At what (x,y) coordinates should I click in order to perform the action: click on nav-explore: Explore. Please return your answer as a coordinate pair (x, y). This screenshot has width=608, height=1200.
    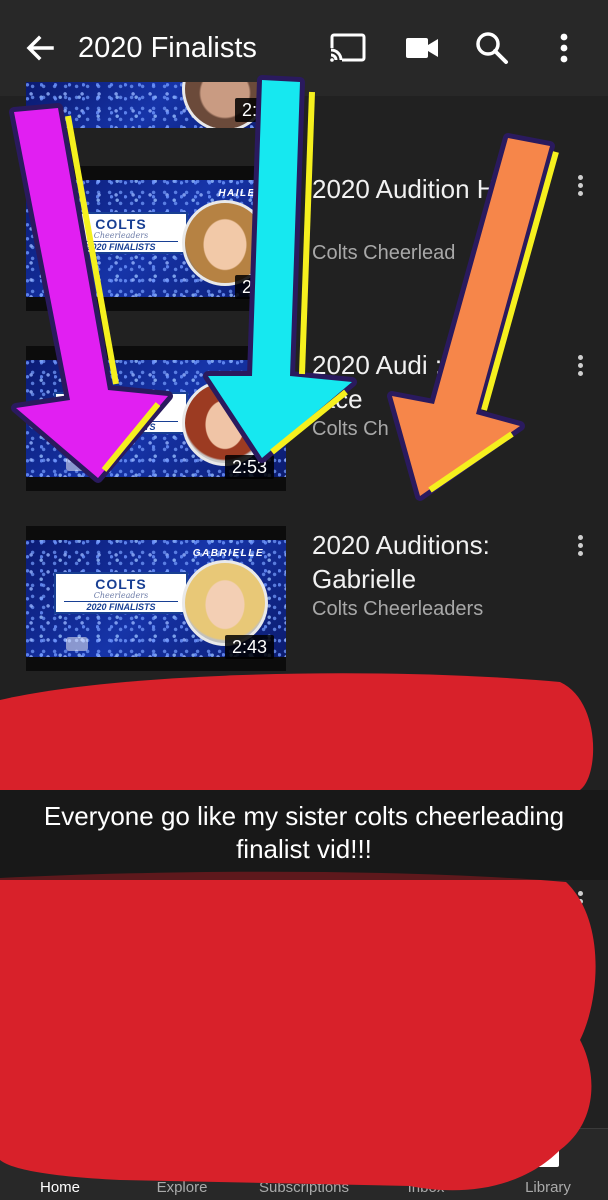
    Looking at the image, I should click on (182, 1164).